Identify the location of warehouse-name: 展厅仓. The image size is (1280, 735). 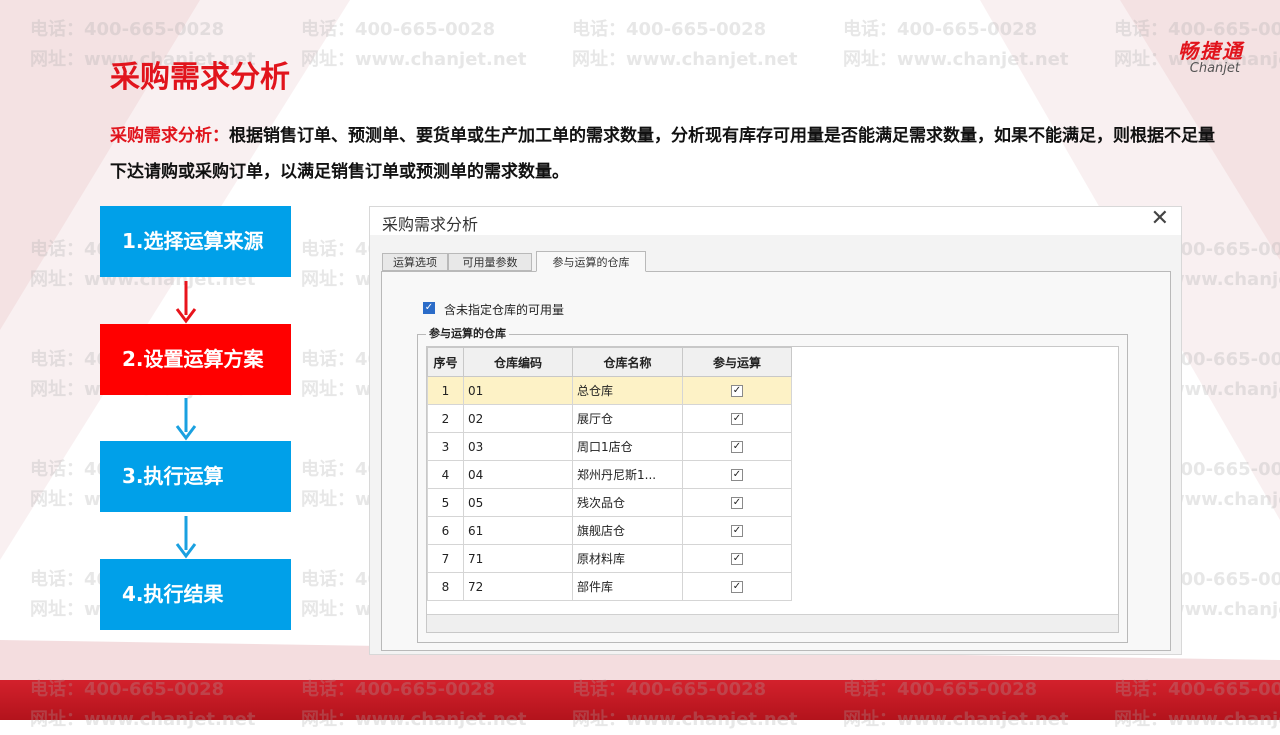
(627, 418).